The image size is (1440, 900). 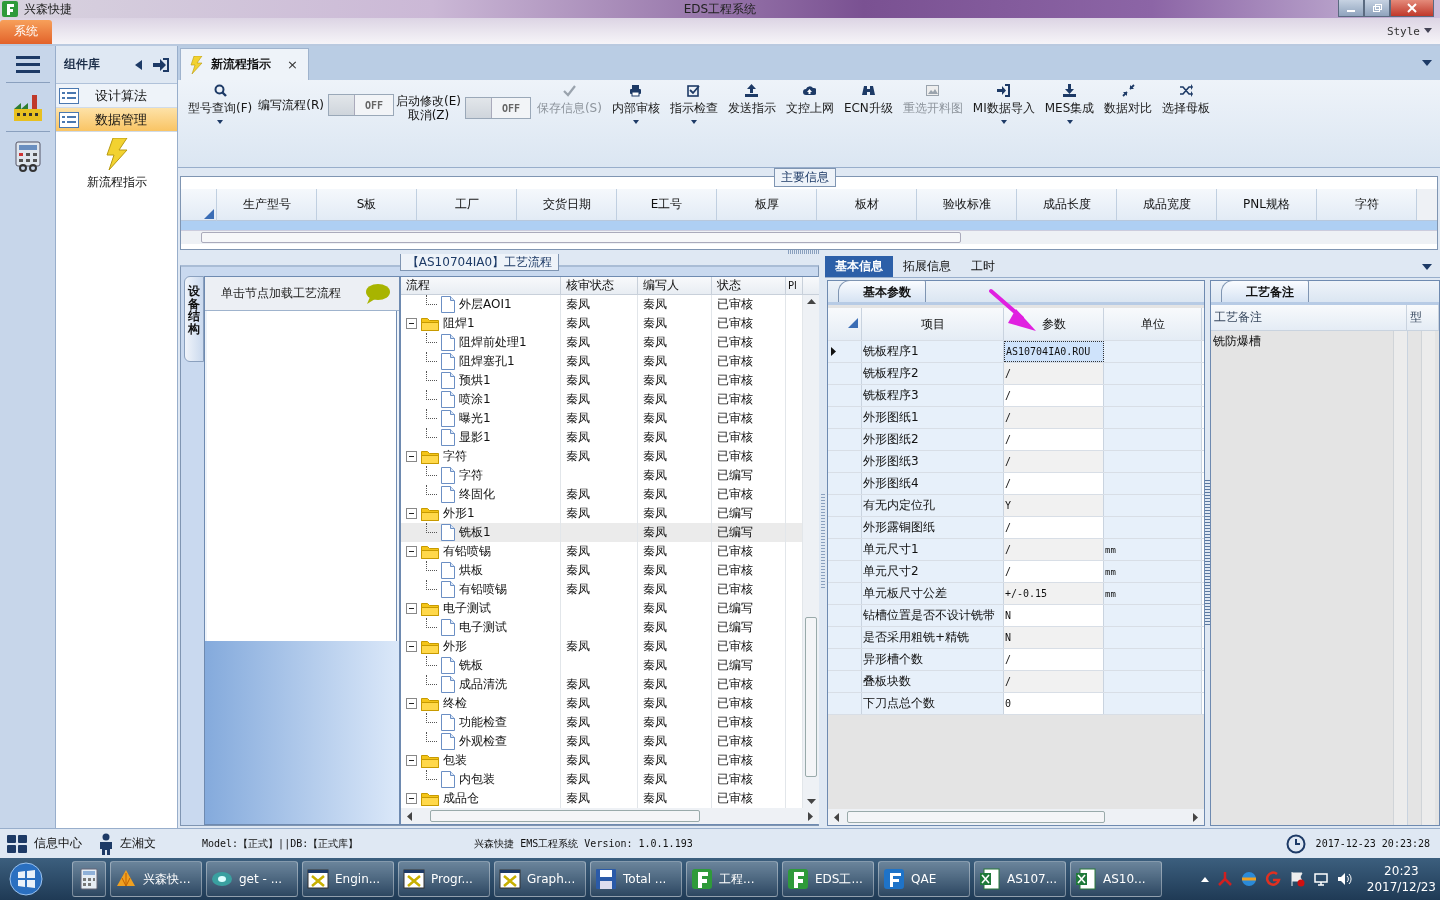 I want to click on tree-item: 显影1, so click(x=475, y=437).